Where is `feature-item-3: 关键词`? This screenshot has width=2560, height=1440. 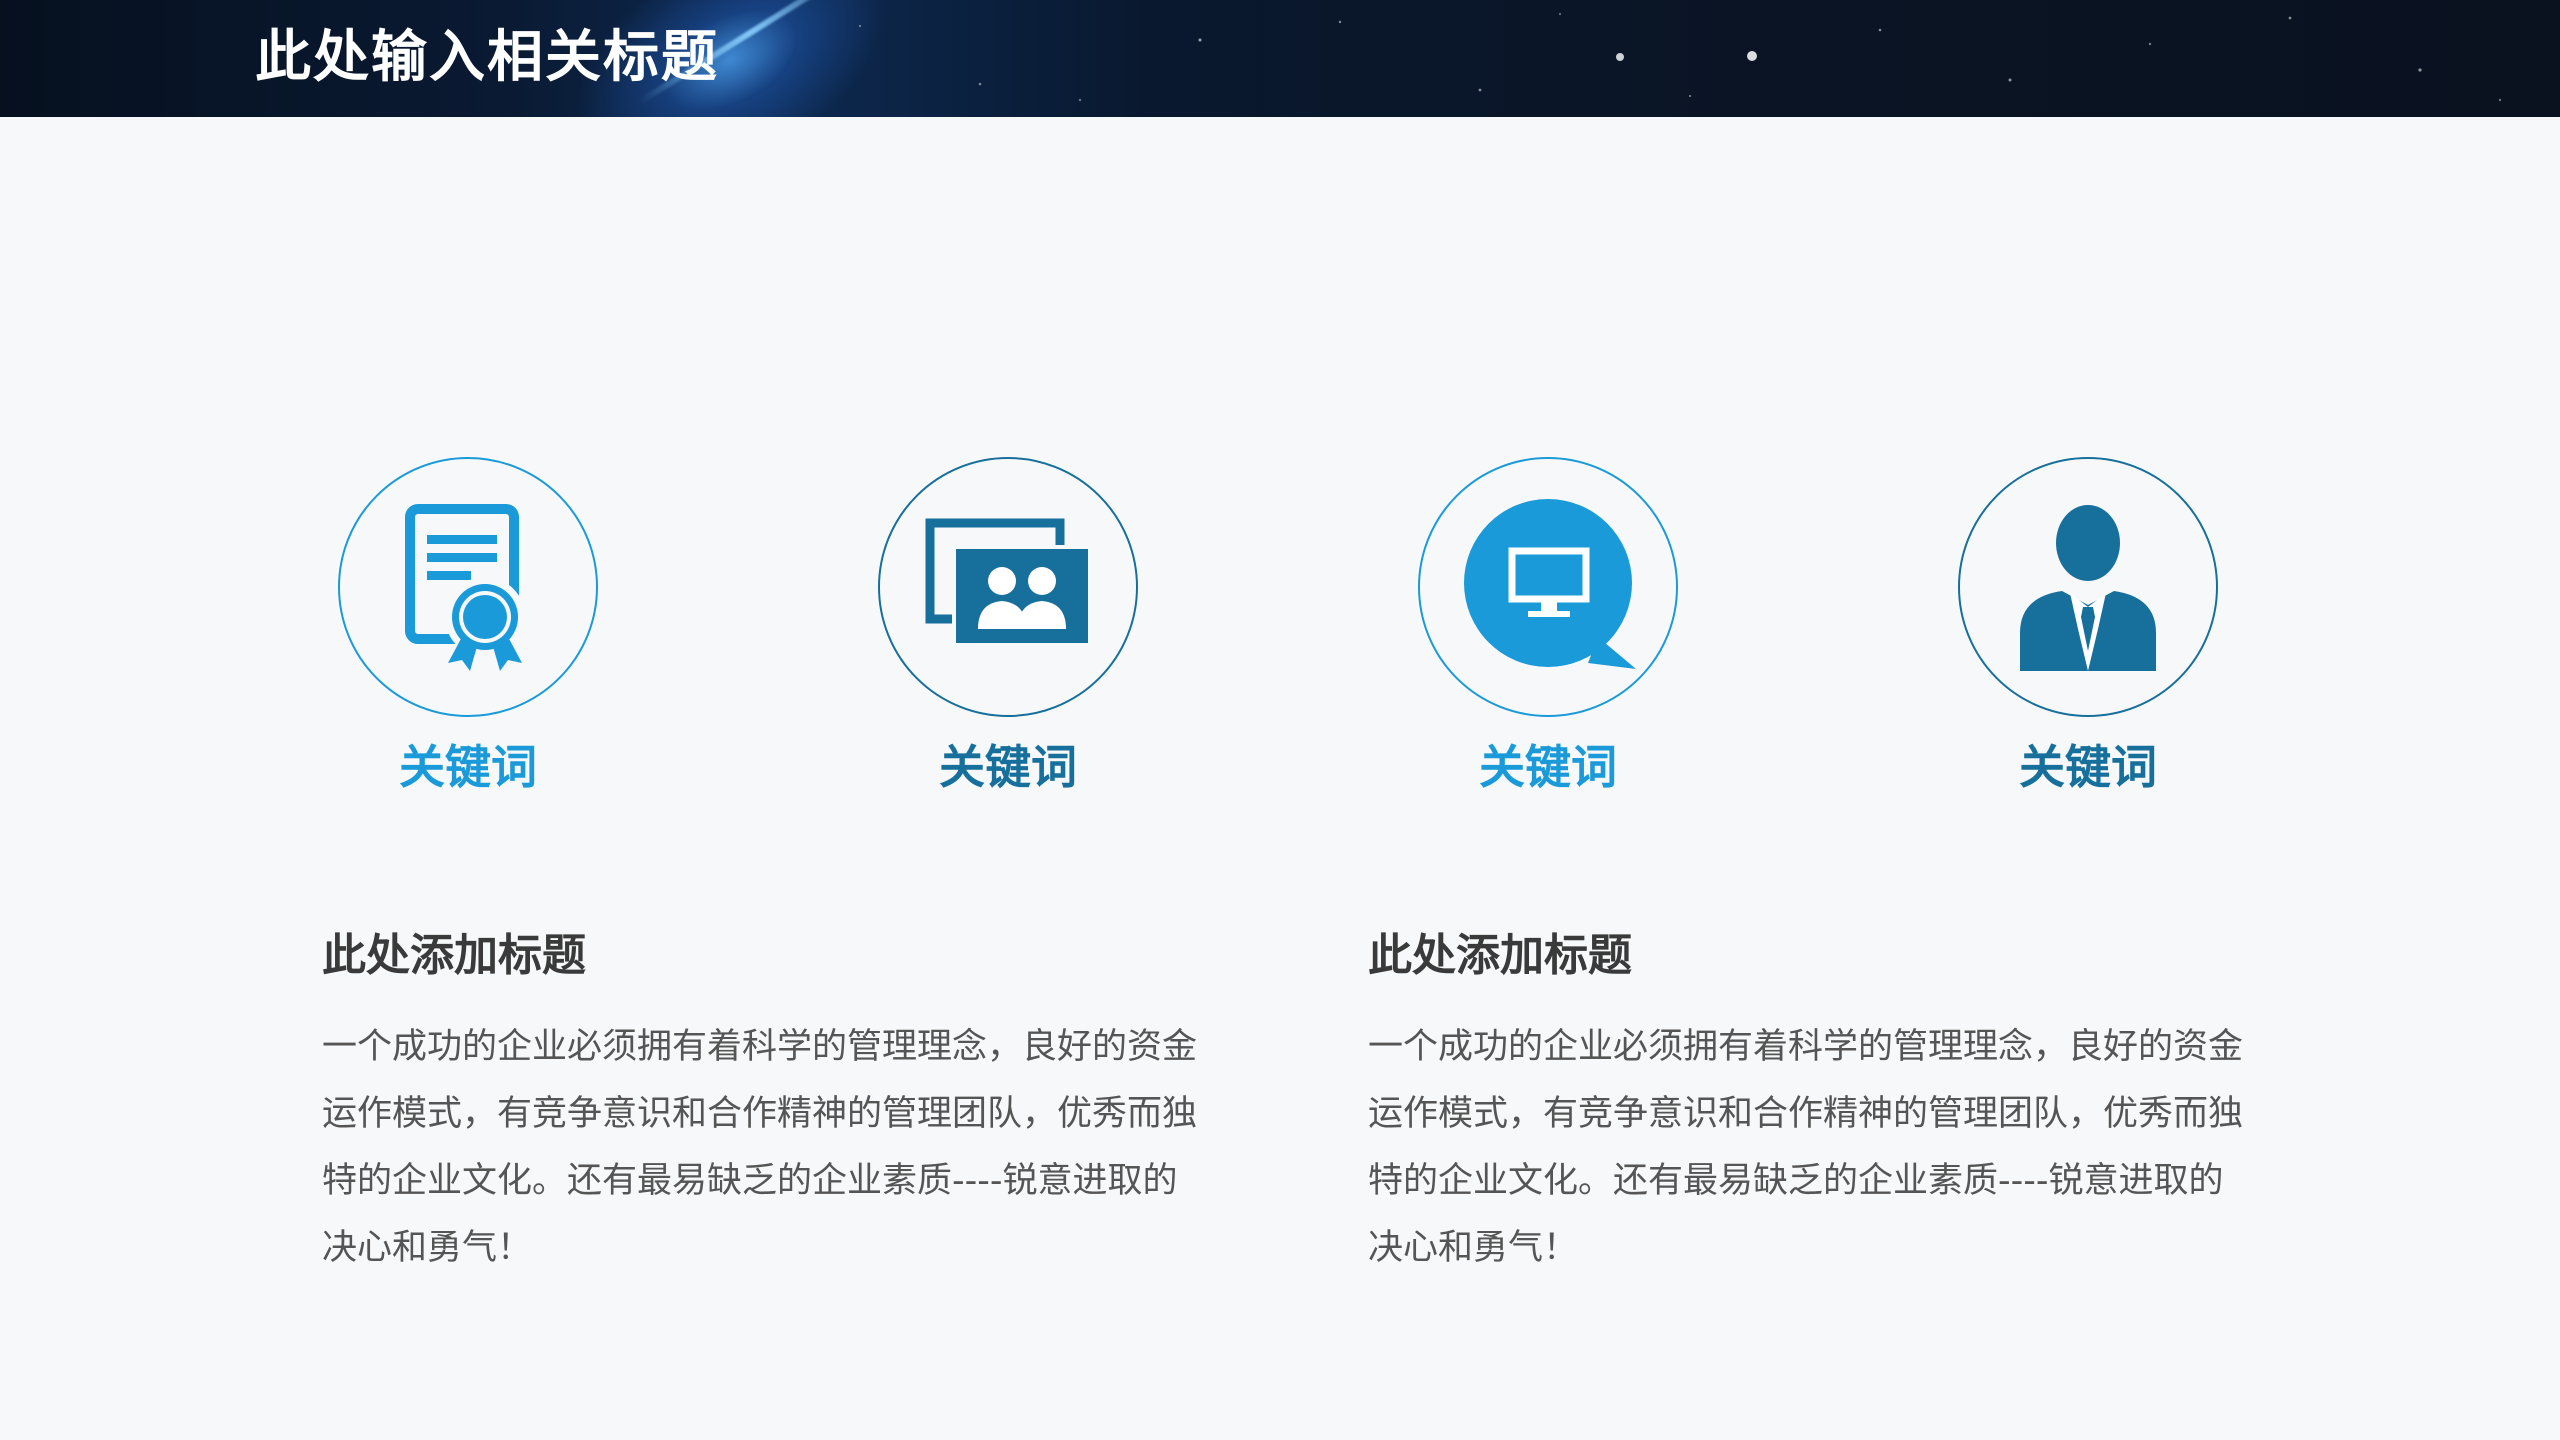
feature-item-3: 关键词 is located at coordinates (1550, 627).